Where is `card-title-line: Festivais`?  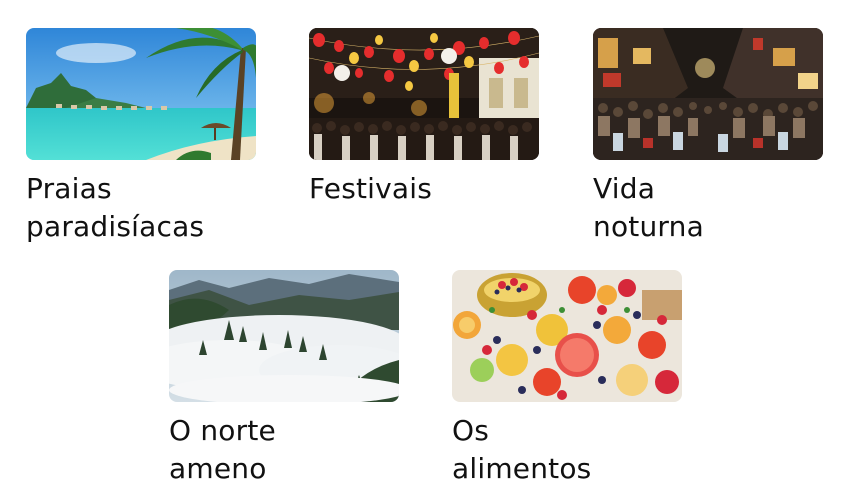 card-title-line: Festivais is located at coordinates (371, 188).